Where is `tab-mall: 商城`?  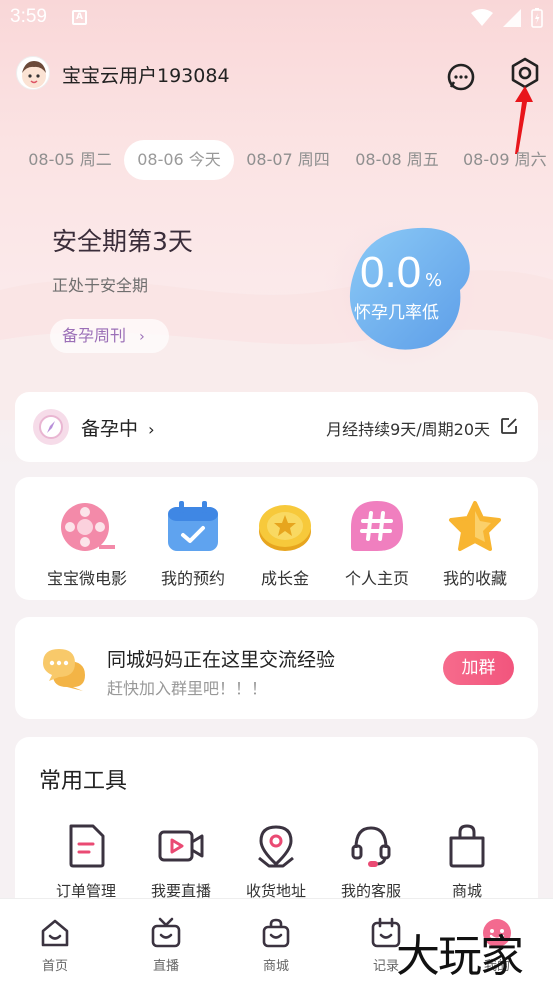 tab-mall: 商城 is located at coordinates (276, 945).